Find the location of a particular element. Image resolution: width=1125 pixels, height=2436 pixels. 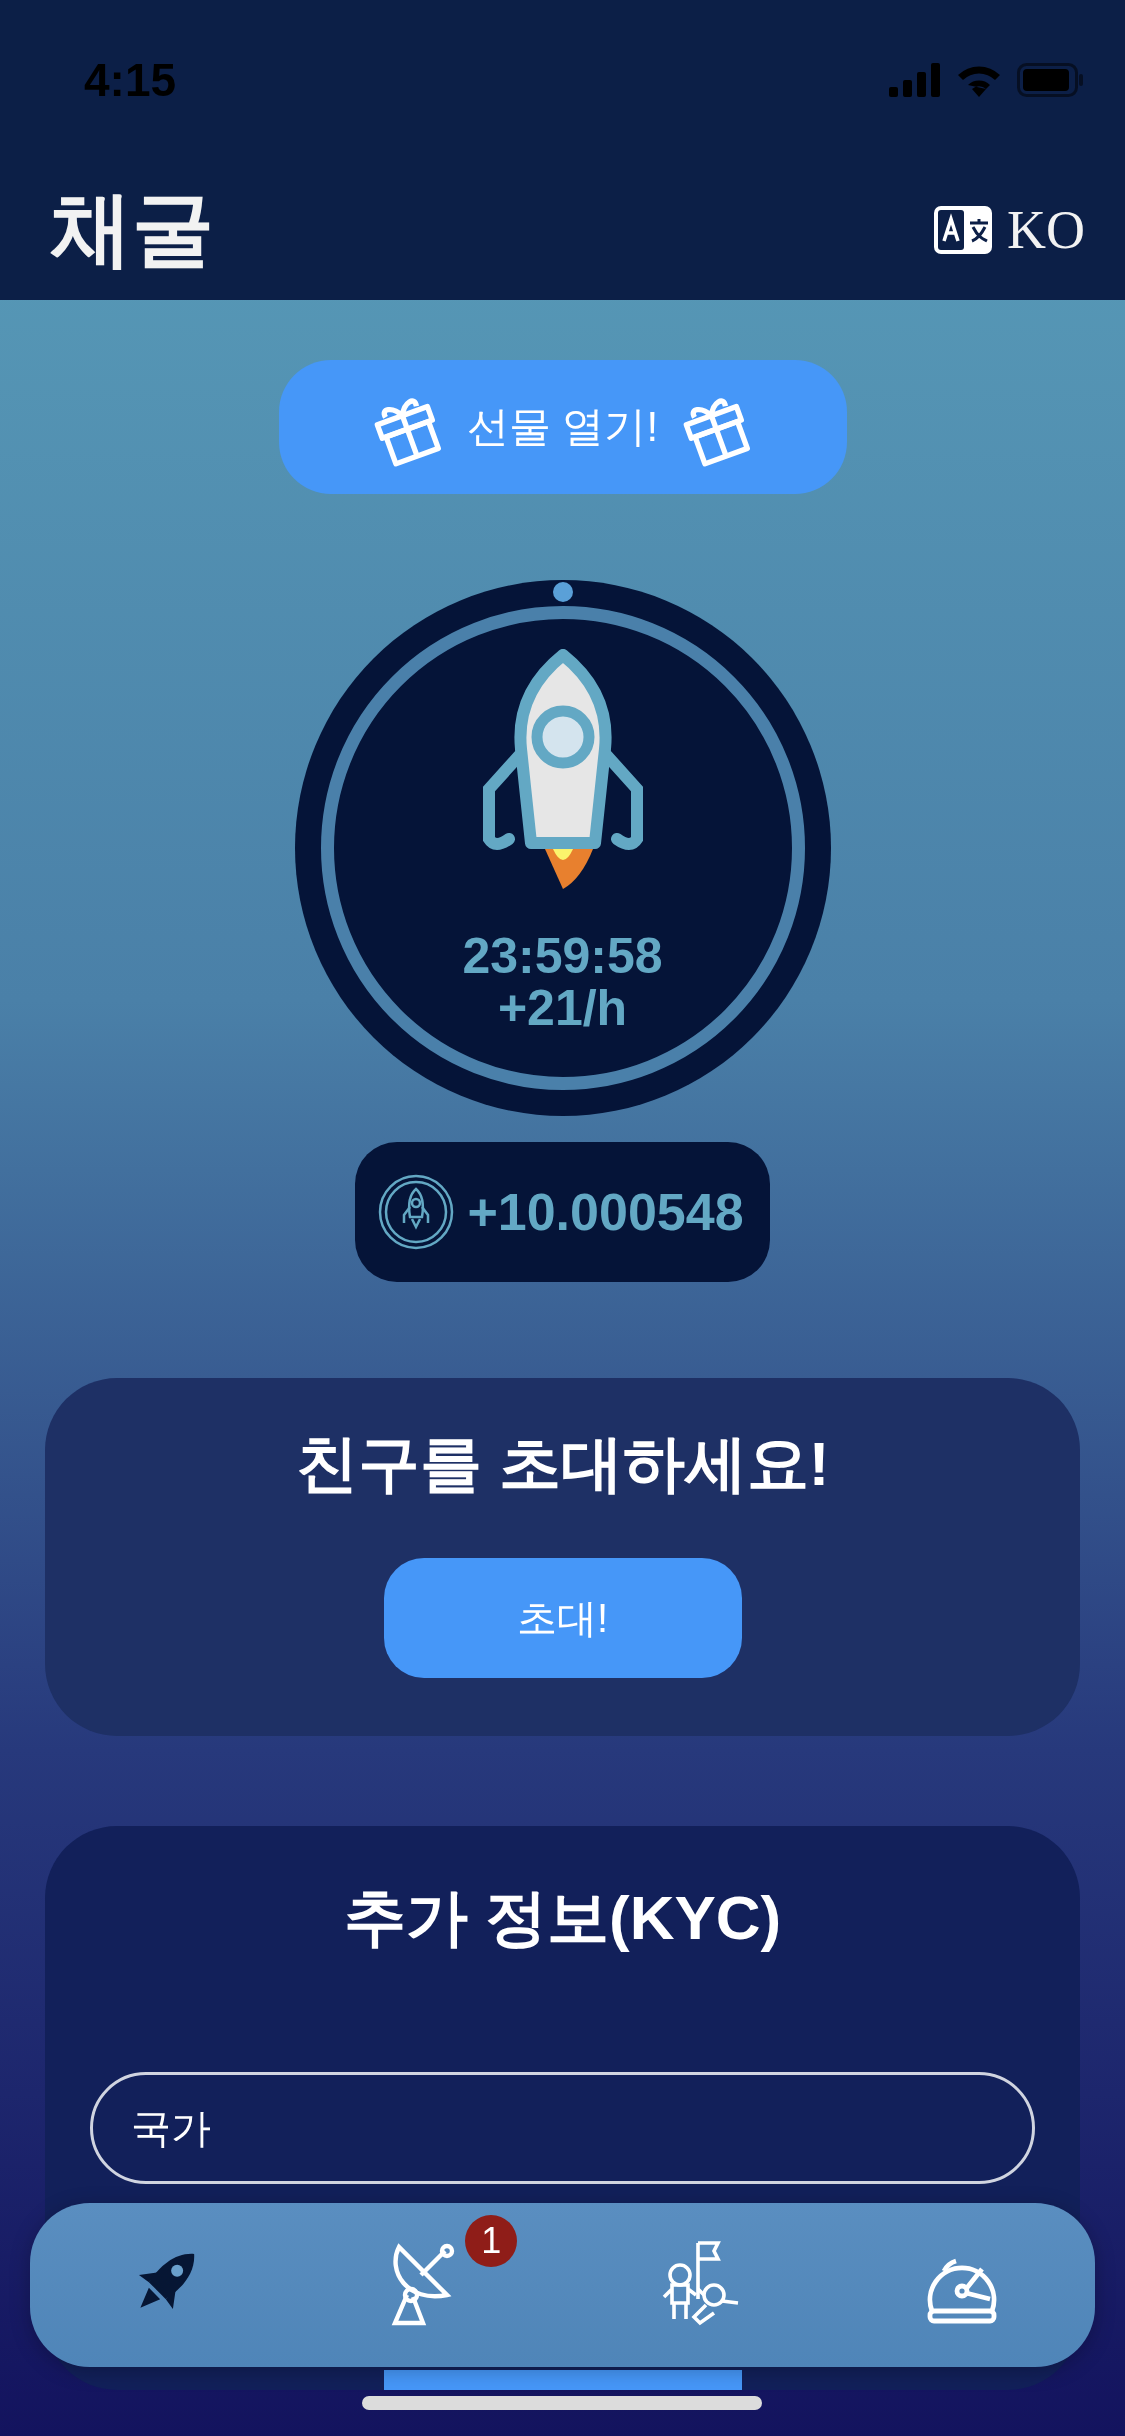

page-title: 채굴 is located at coordinates (132, 229).